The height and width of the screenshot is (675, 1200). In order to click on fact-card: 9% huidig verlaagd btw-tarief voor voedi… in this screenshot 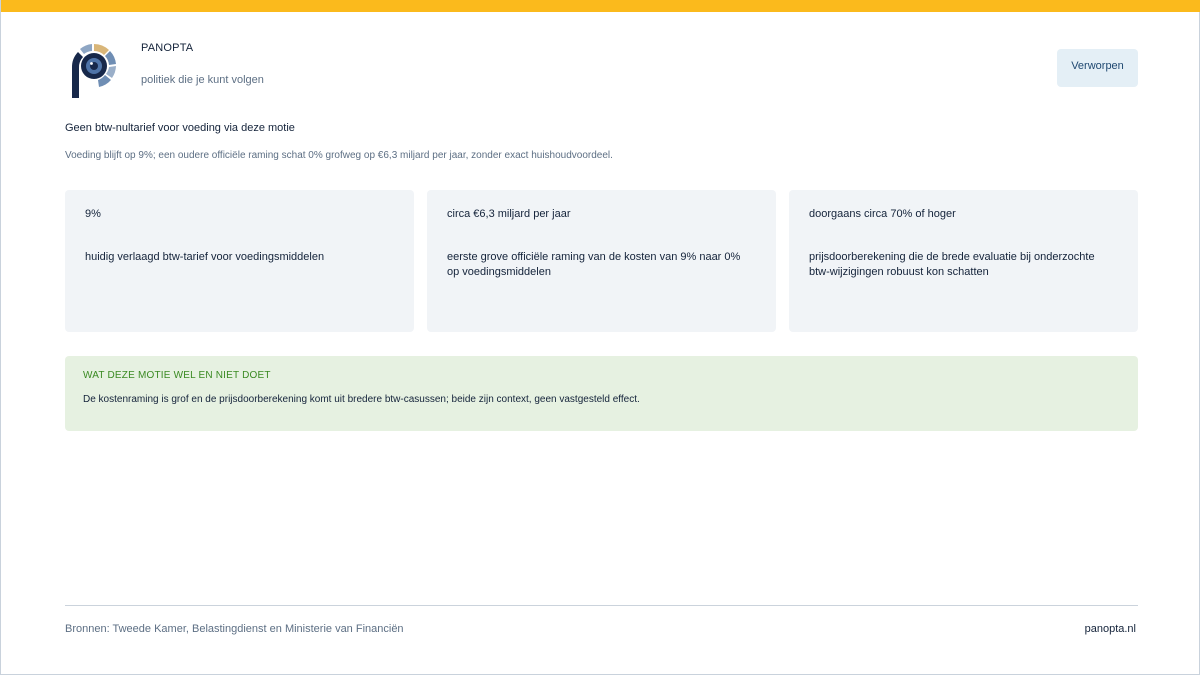, I will do `click(239, 261)`.